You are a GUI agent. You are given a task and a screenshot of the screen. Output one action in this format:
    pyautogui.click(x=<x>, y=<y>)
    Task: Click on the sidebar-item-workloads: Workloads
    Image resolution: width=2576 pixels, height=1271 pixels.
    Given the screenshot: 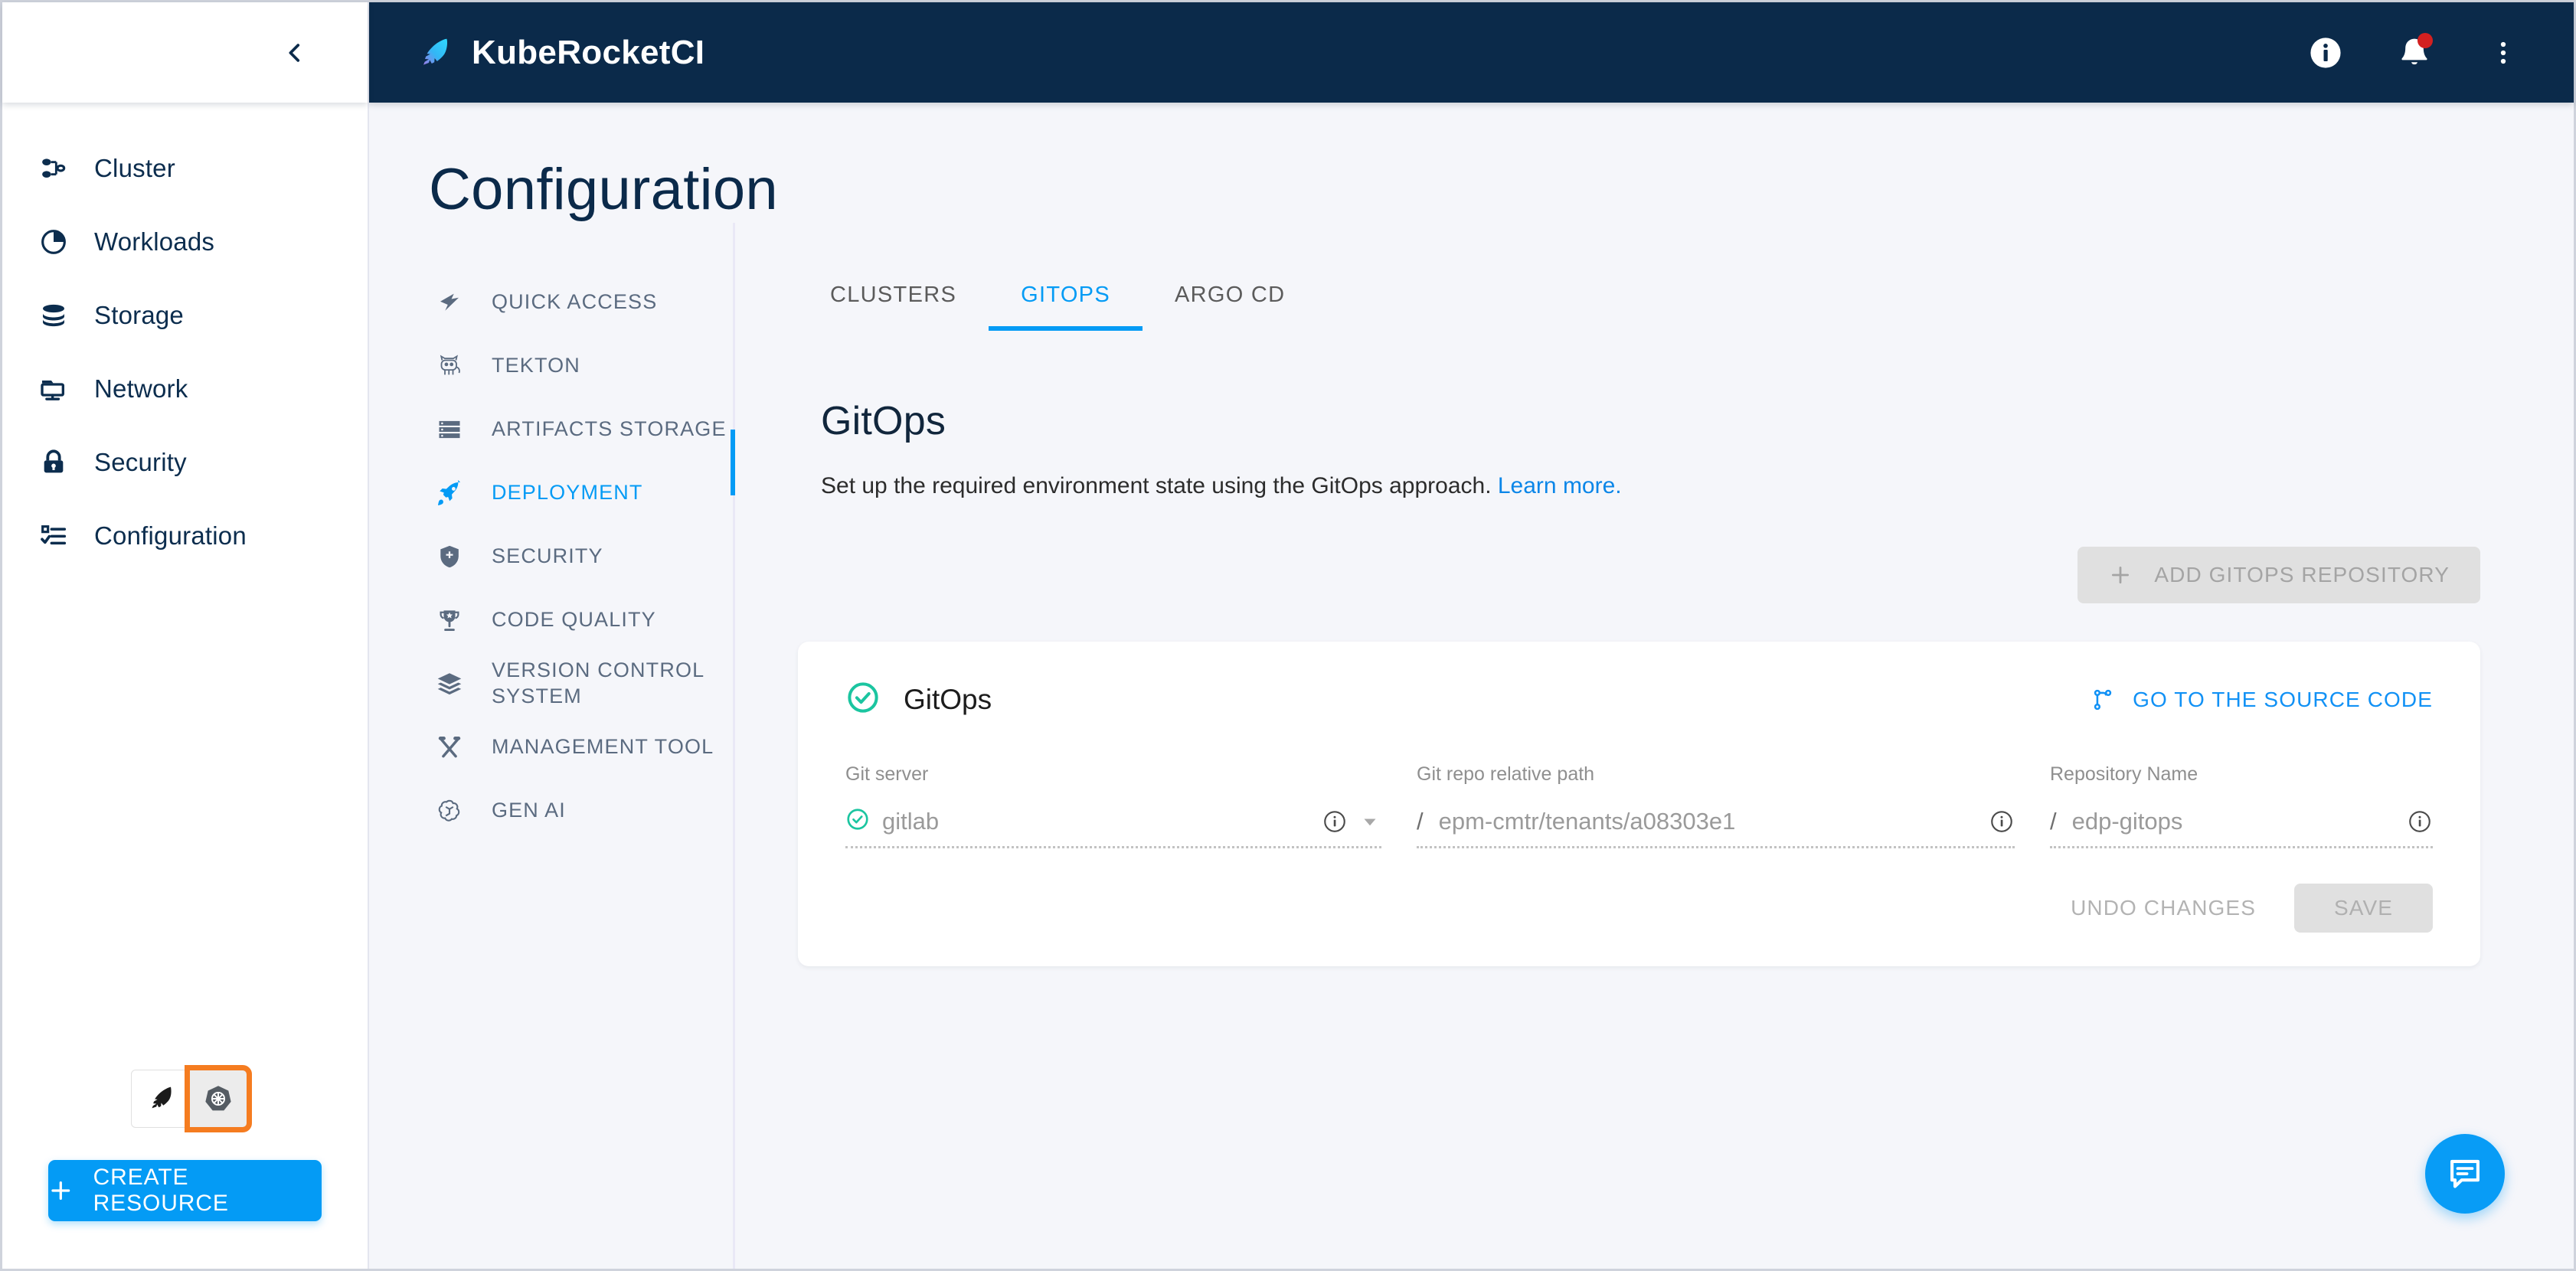 What is the action you would take?
    pyautogui.click(x=185, y=242)
    